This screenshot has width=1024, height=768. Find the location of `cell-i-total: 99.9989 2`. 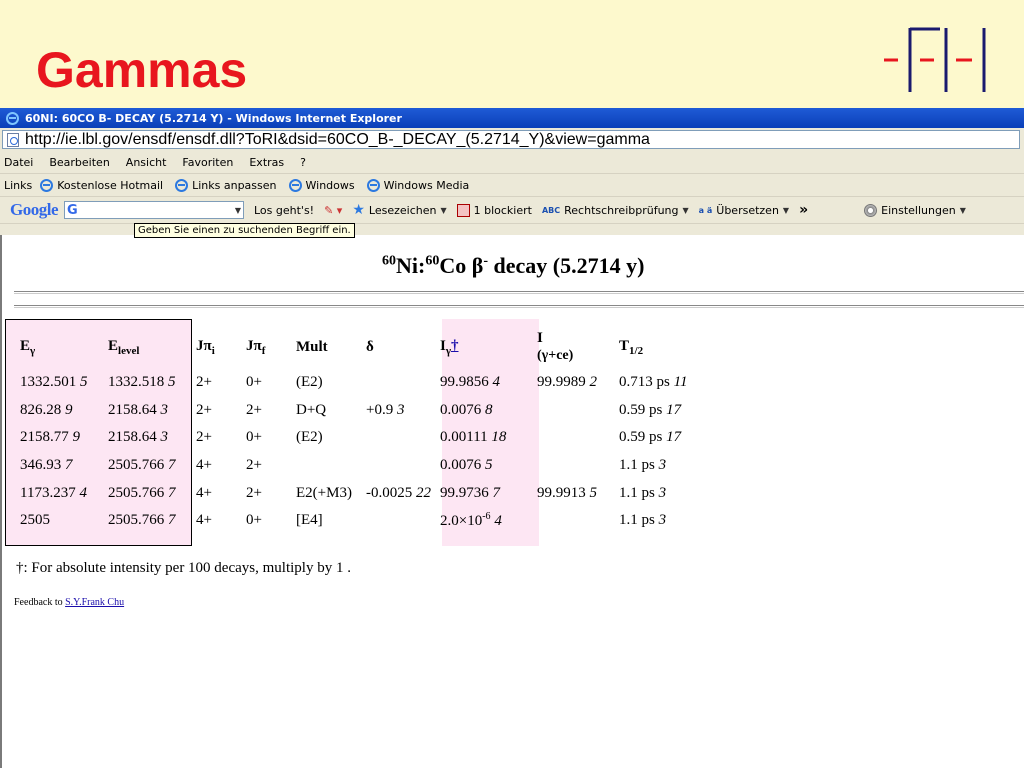

cell-i-total: 99.9989 2 is located at coordinates (567, 382).